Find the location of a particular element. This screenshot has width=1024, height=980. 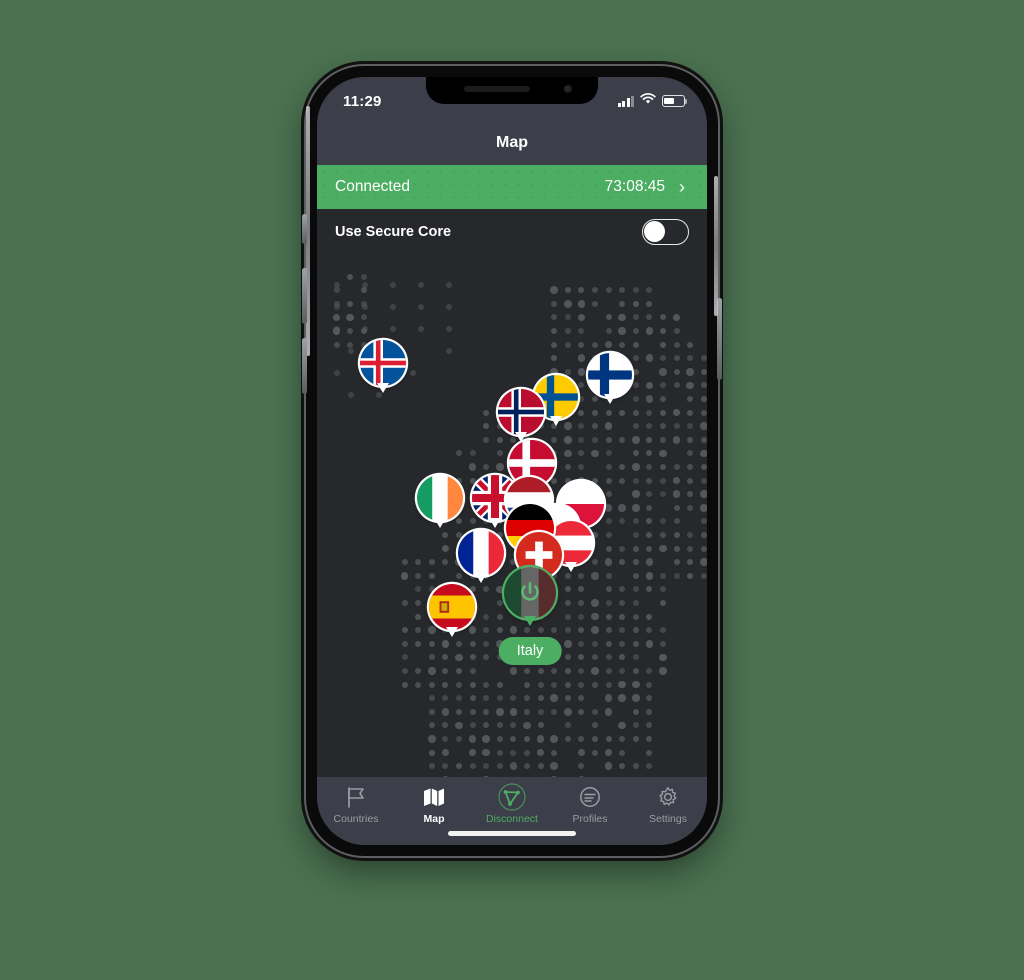

map-pin-france is located at coordinates (481, 556).